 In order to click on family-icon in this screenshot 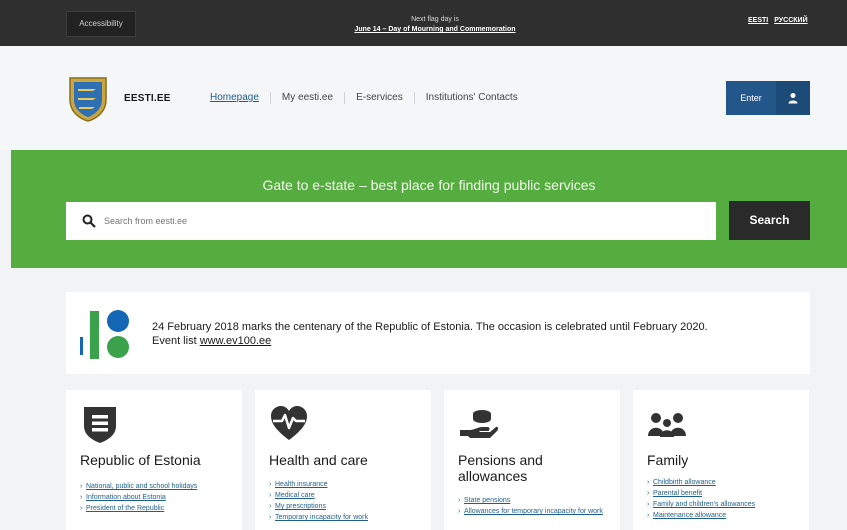, I will do `click(667, 425)`.